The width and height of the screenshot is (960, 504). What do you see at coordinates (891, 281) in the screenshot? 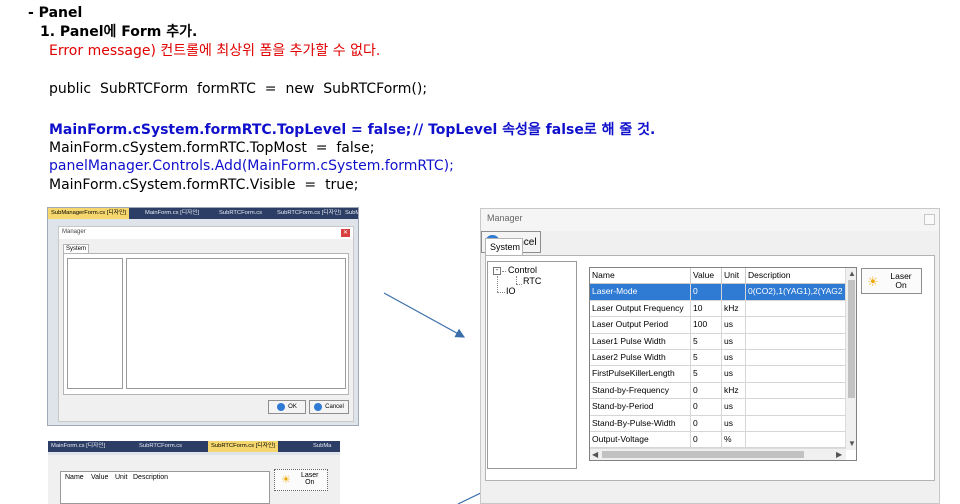
I see `laser-on-button: ☀ Laser On` at bounding box center [891, 281].